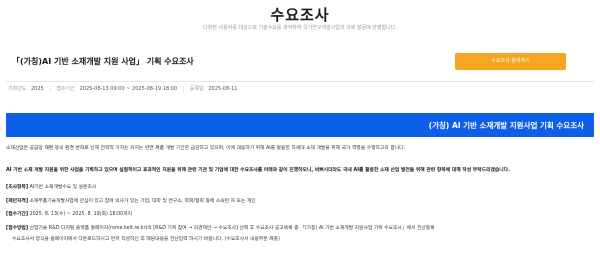  What do you see at coordinates (103, 61) in the screenshot?
I see `survey-title: 「(가칭)AI 기반 소재개발 지원 사업」 기획 수요조사` at bounding box center [103, 61].